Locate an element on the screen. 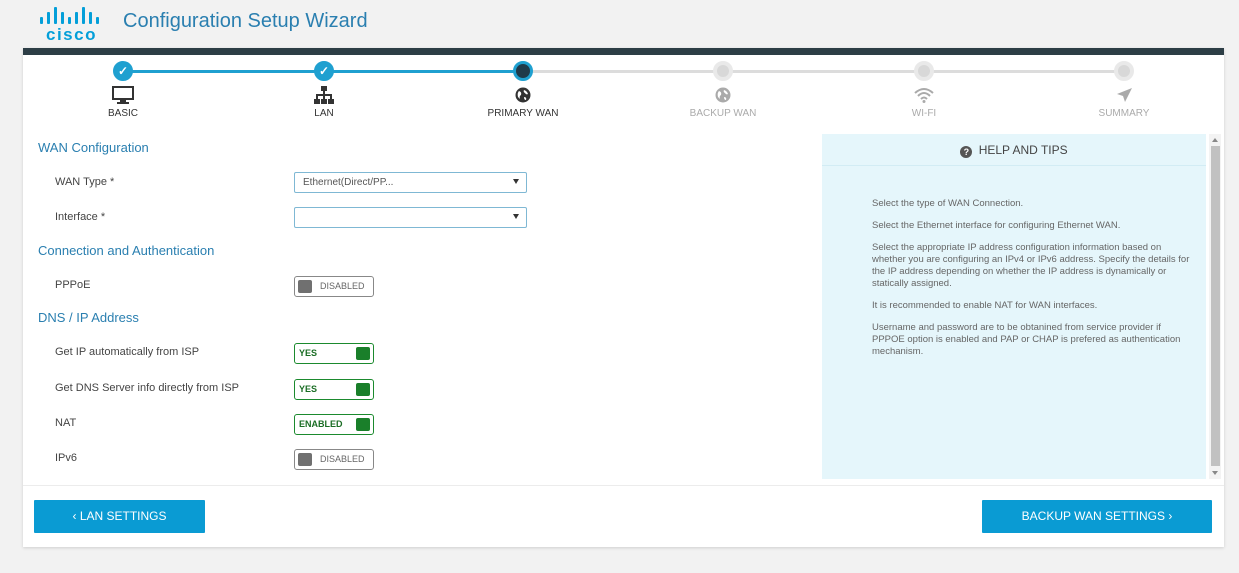  ipv6-toggle-state: DISABLED is located at coordinates (342, 459).